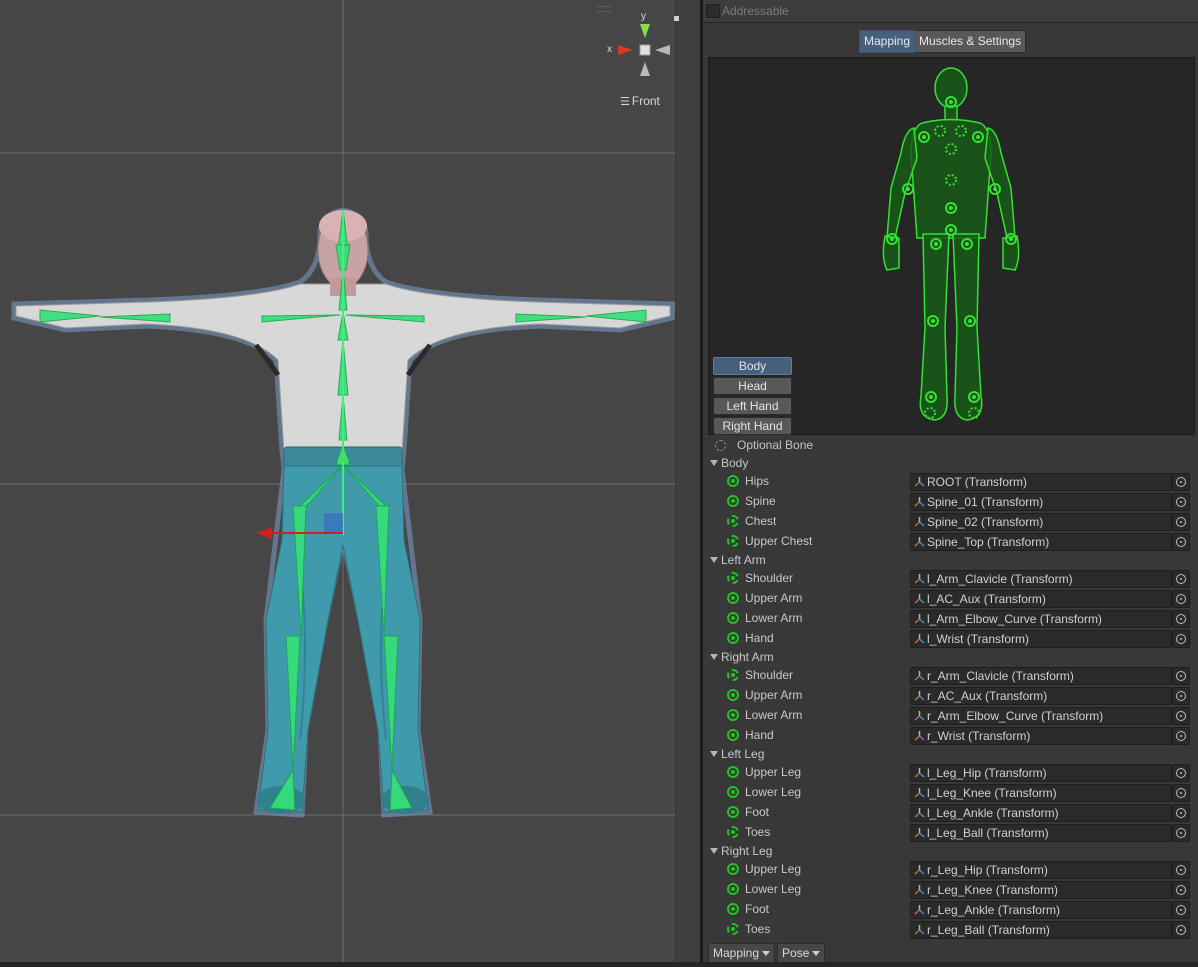  I want to click on bone-row-right-leg-toes: Toes r_Leg_Ball (Transform), so click(950, 930).